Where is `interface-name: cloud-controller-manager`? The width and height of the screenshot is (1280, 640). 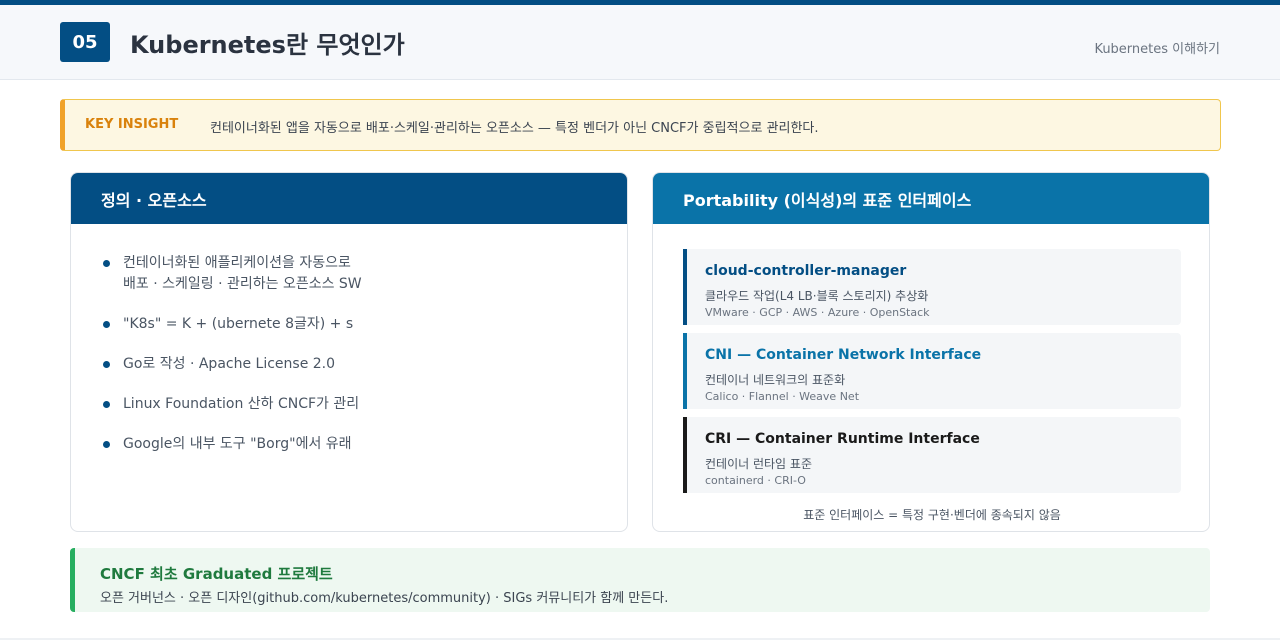
interface-name: cloud-controller-manager is located at coordinates (806, 271).